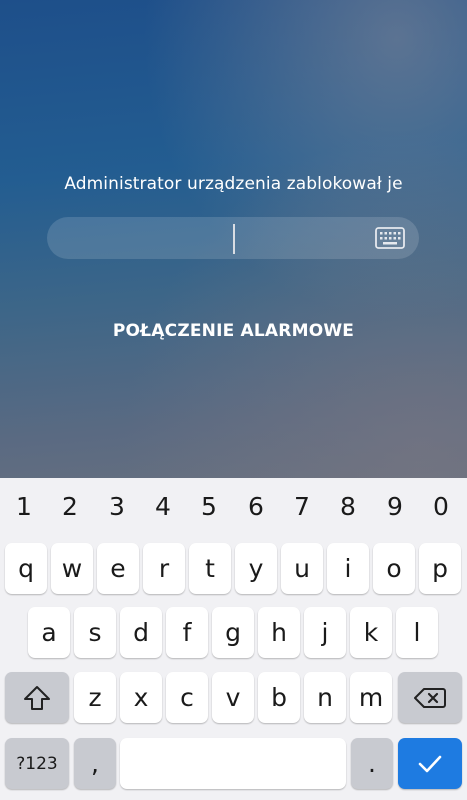 The width and height of the screenshot is (467, 800). I want to click on number-row: 1 2 3 4 5 6 7 8 9 0, so click(233, 512).